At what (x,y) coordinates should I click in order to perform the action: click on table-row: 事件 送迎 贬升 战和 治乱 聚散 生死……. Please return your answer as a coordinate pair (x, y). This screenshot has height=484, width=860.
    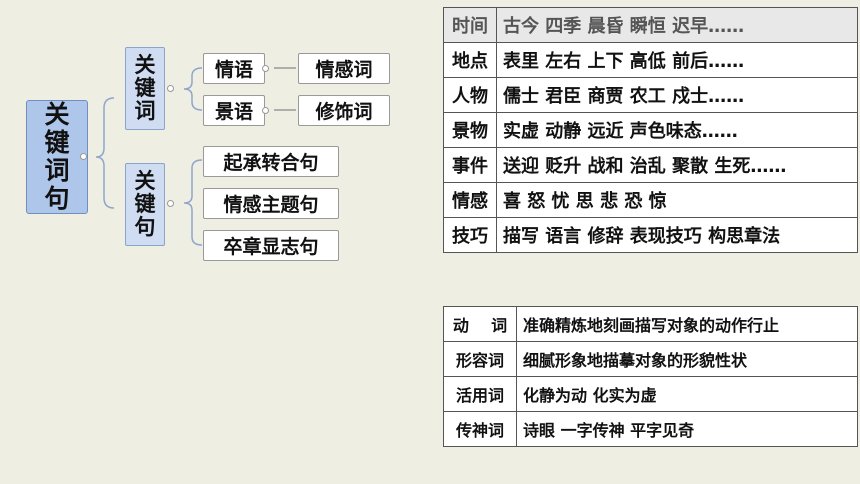
    Looking at the image, I should click on (650, 165).